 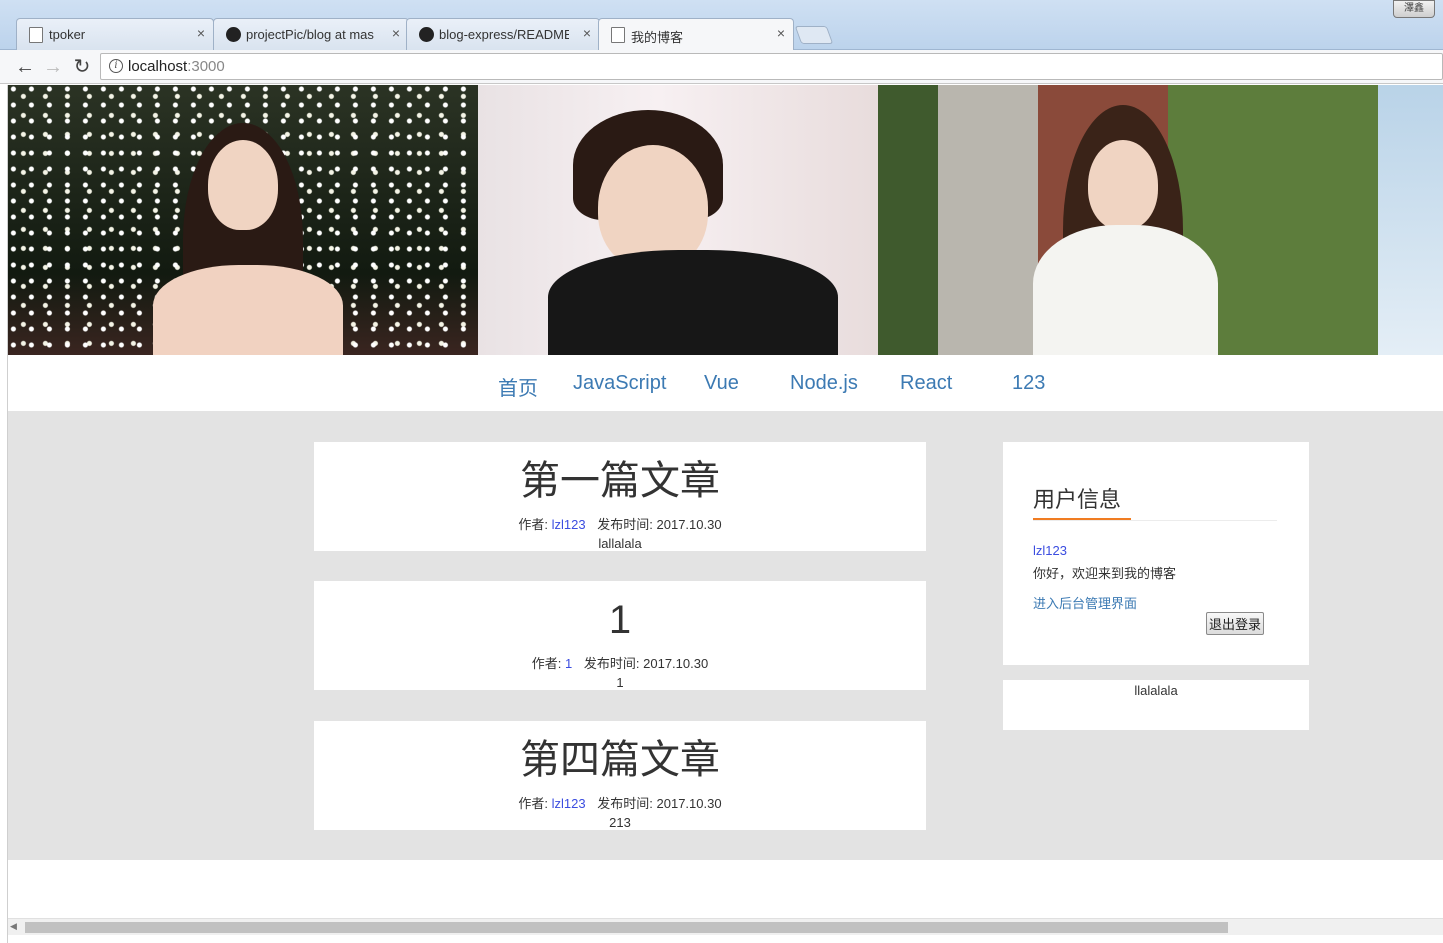 I want to click on article-meta: 作者: 1 发布时间: 2017.10.30, so click(x=620, y=662).